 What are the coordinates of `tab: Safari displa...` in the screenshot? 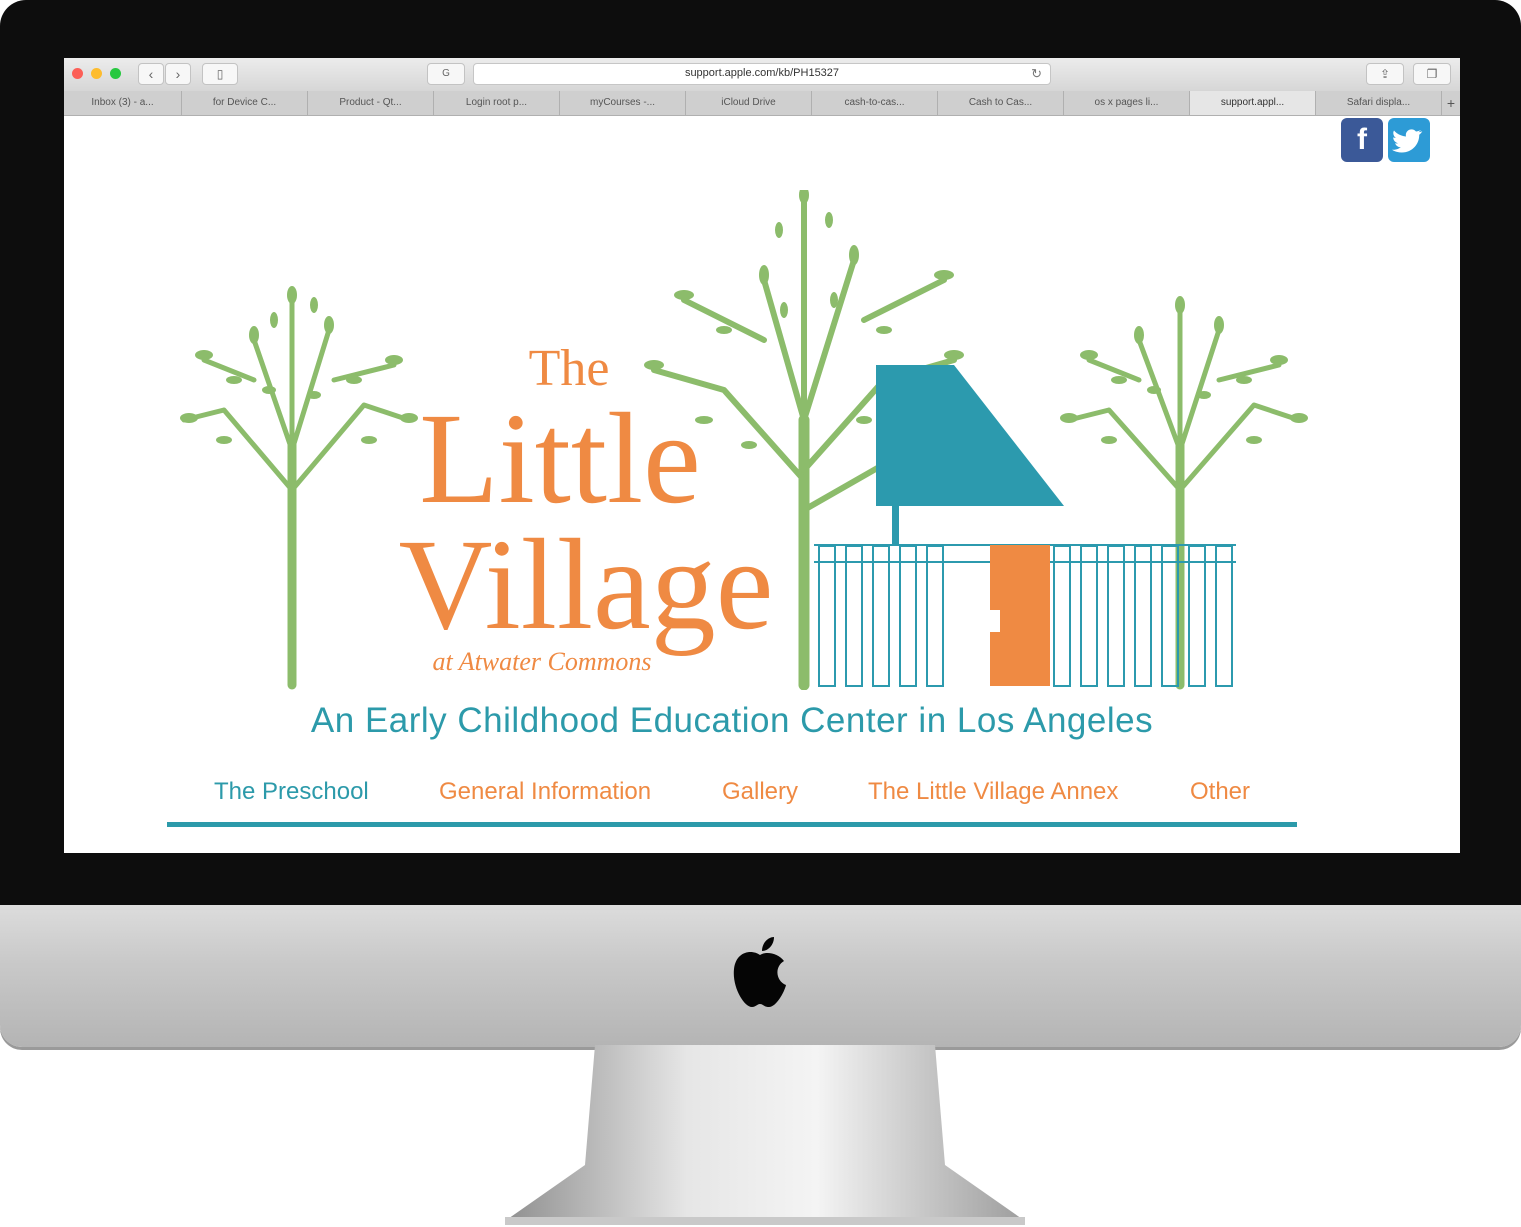 It's located at (1379, 103).